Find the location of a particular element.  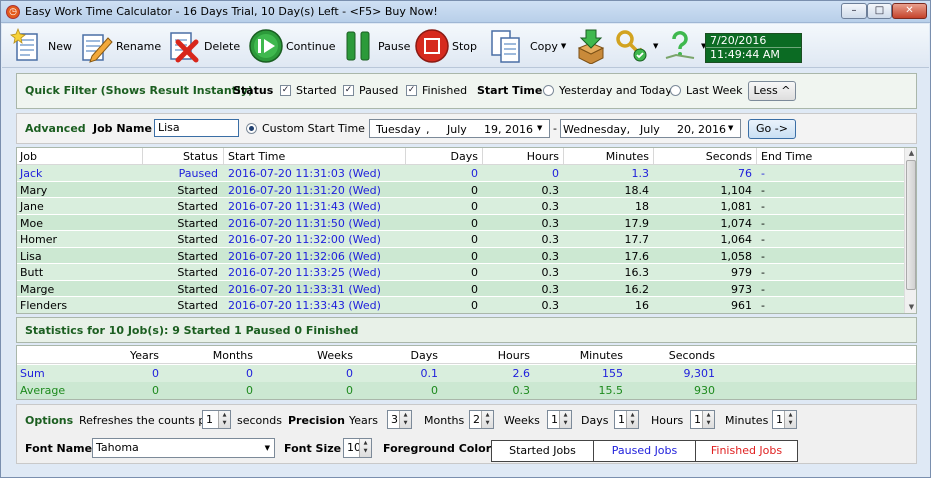

days-precision-stepper: 1 ▲ ▼ is located at coordinates (626, 419).